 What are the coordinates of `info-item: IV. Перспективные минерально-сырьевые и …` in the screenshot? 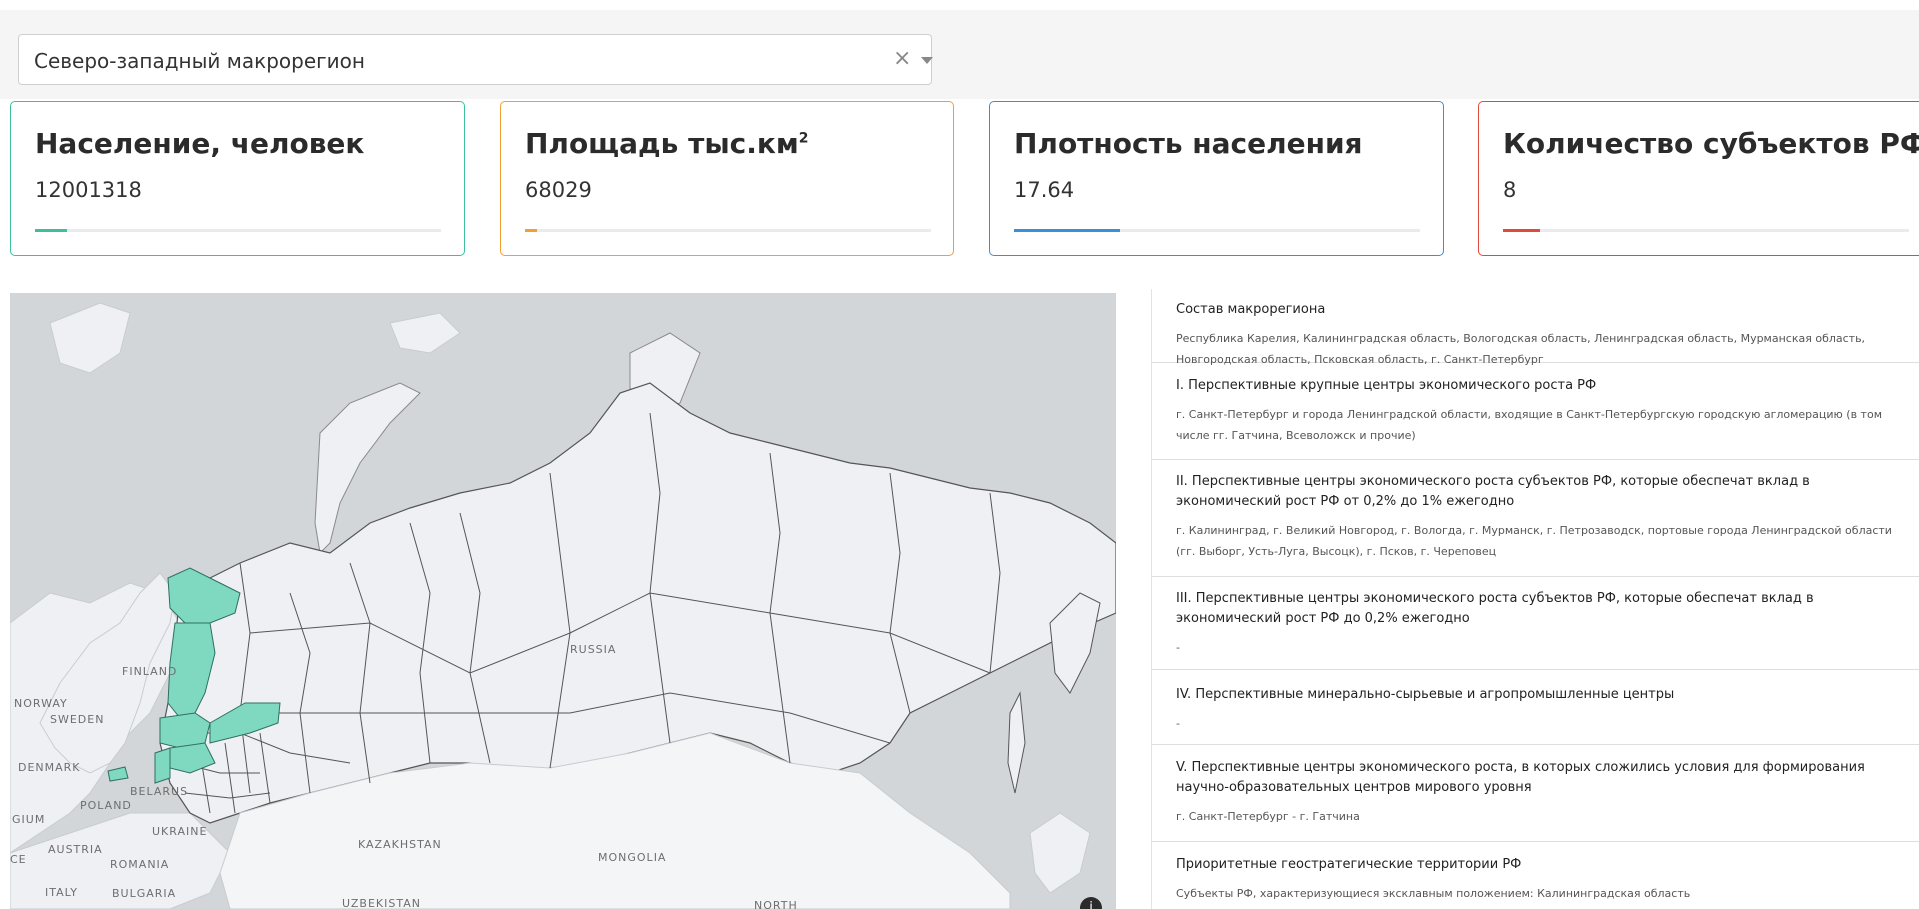 It's located at (1535, 707).